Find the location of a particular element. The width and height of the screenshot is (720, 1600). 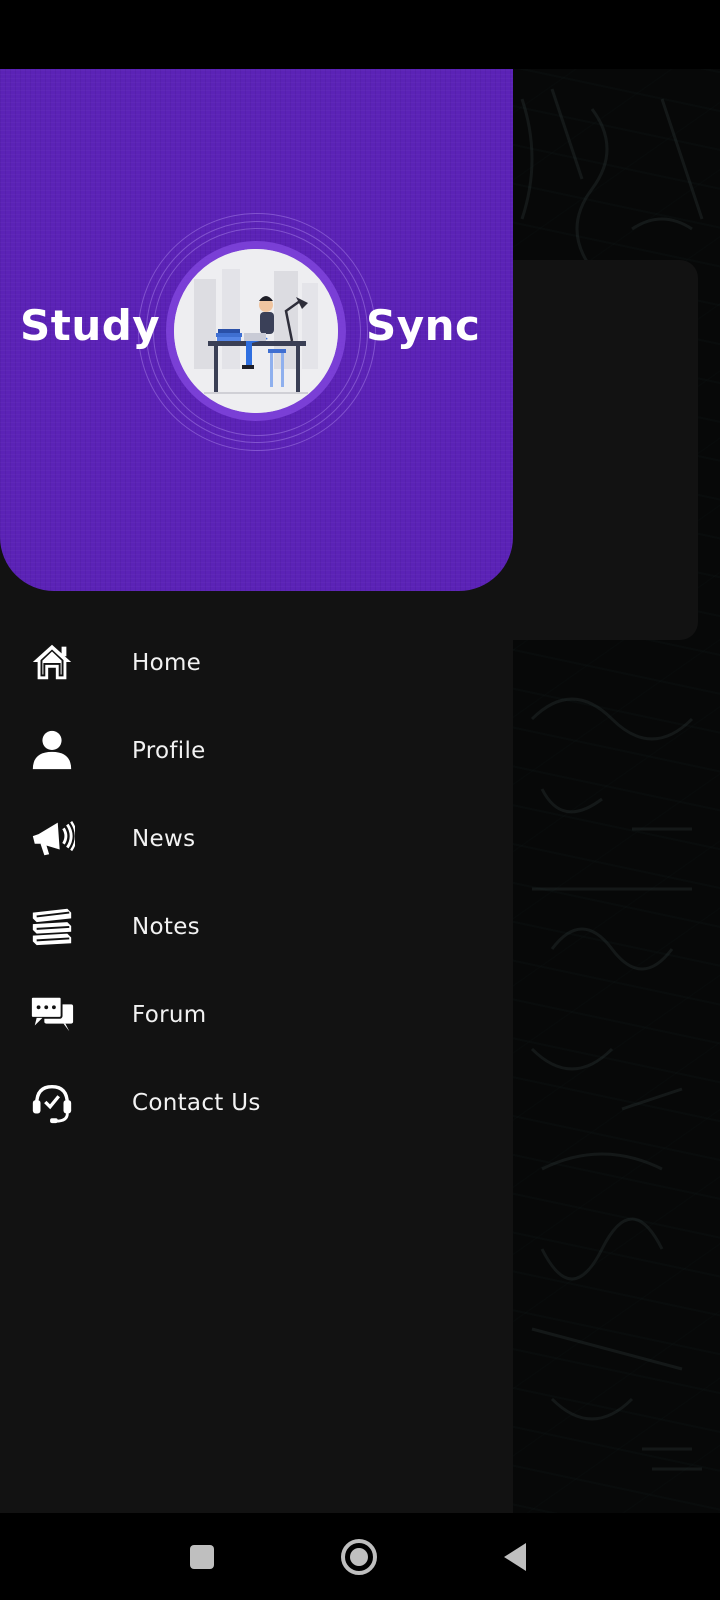

home-button is located at coordinates (359, 1557).